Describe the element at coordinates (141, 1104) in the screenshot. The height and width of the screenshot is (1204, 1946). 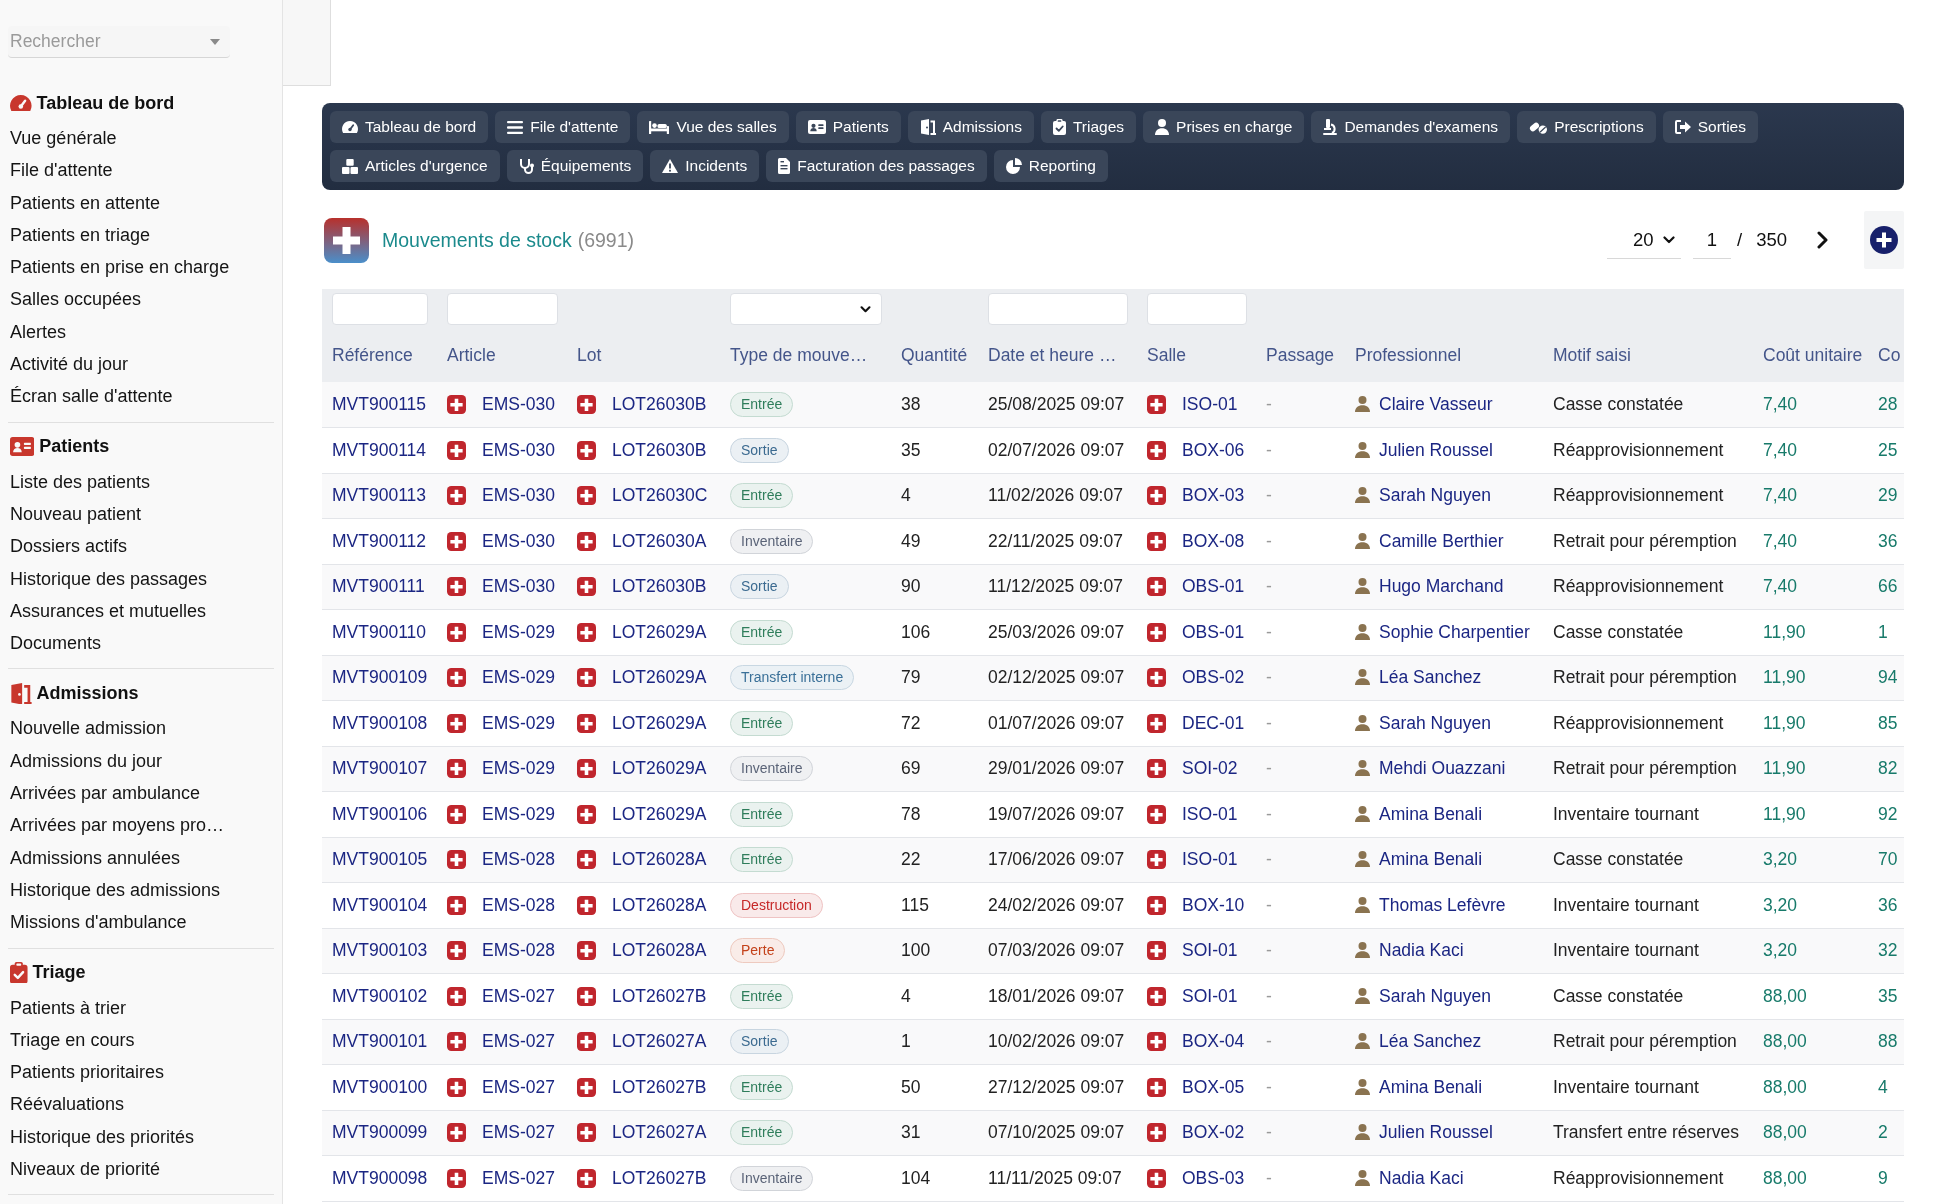
I see `sidebar-link: Réévaluations` at that location.